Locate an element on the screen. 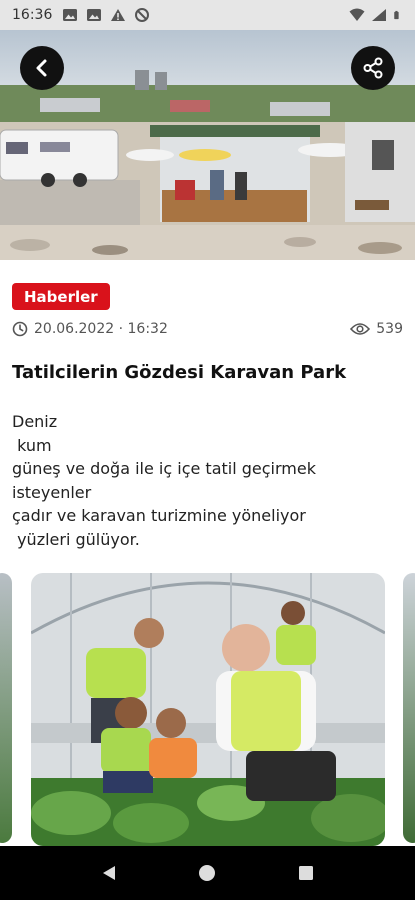  recents-square-icon is located at coordinates (305, 873).